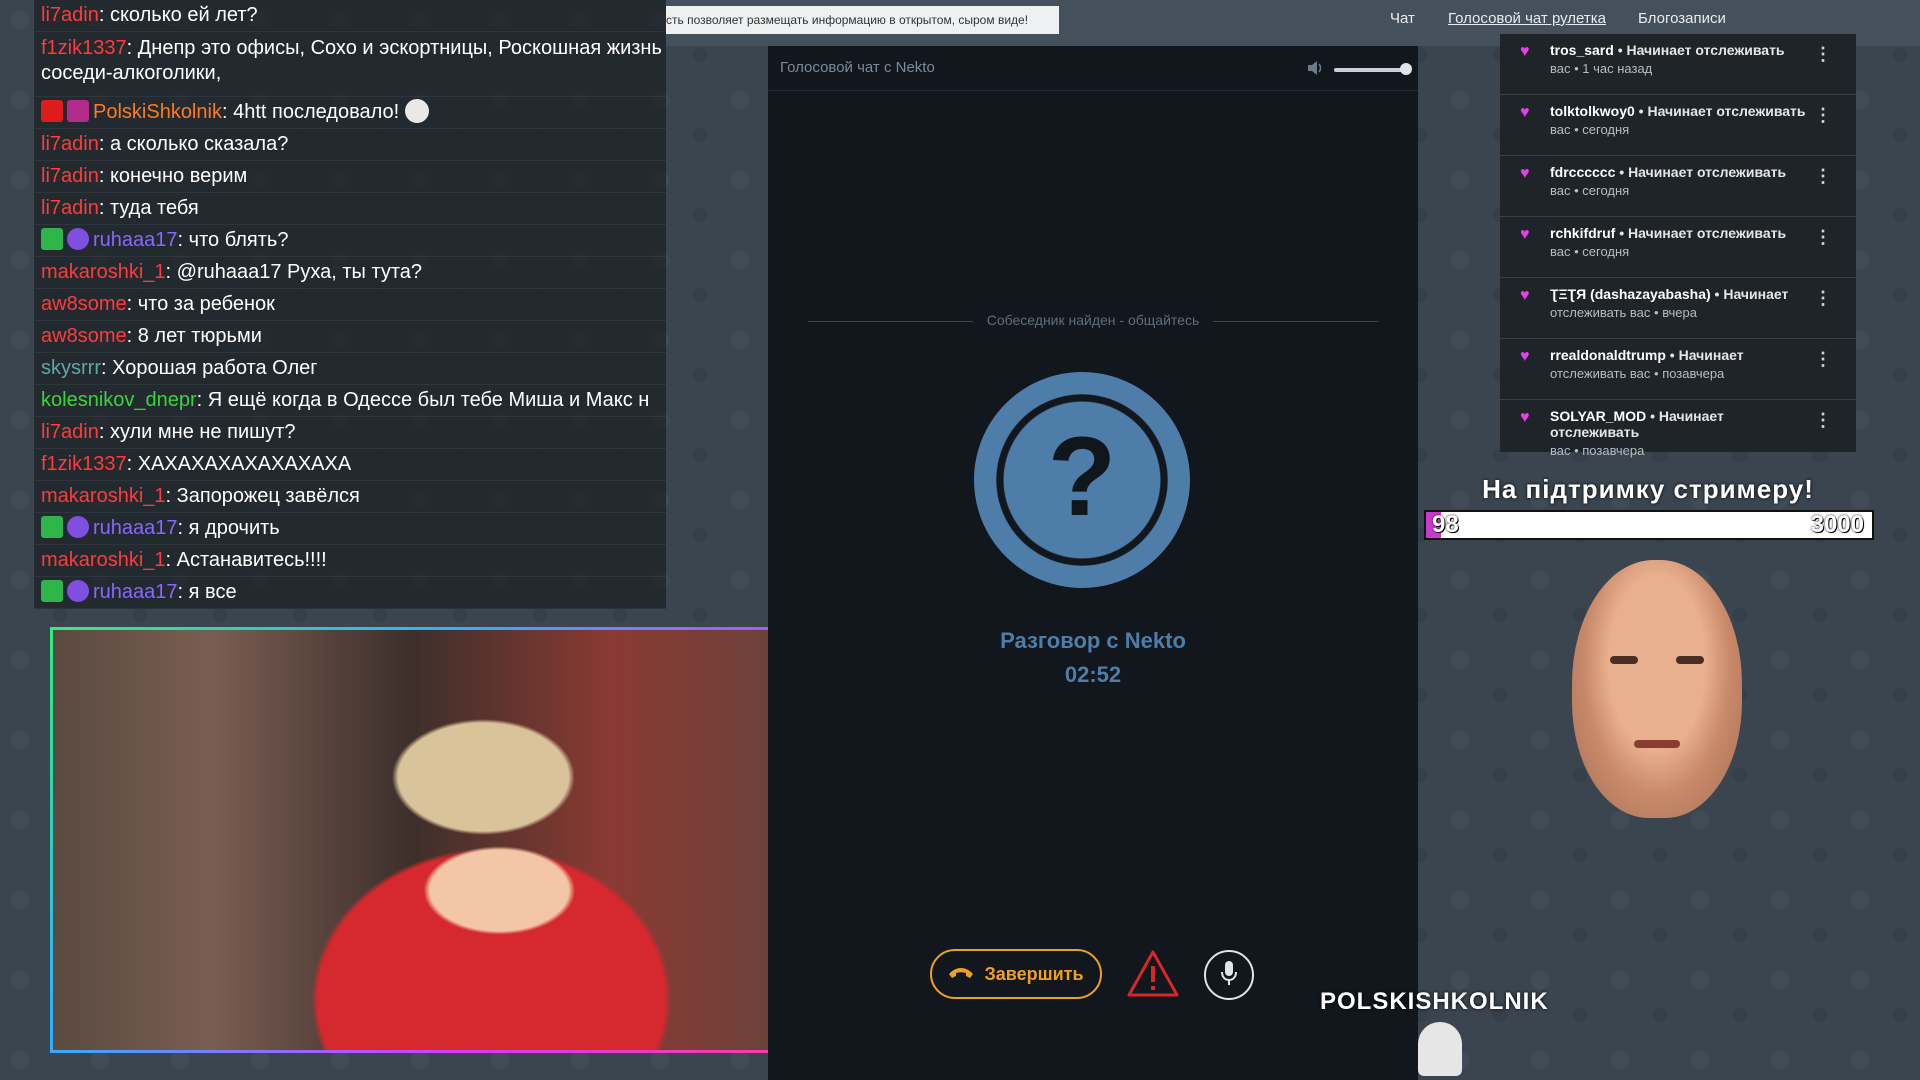 This screenshot has height=1080, width=1920. What do you see at coordinates (154, 208) in the screenshot?
I see `chat-text: туда тебя` at bounding box center [154, 208].